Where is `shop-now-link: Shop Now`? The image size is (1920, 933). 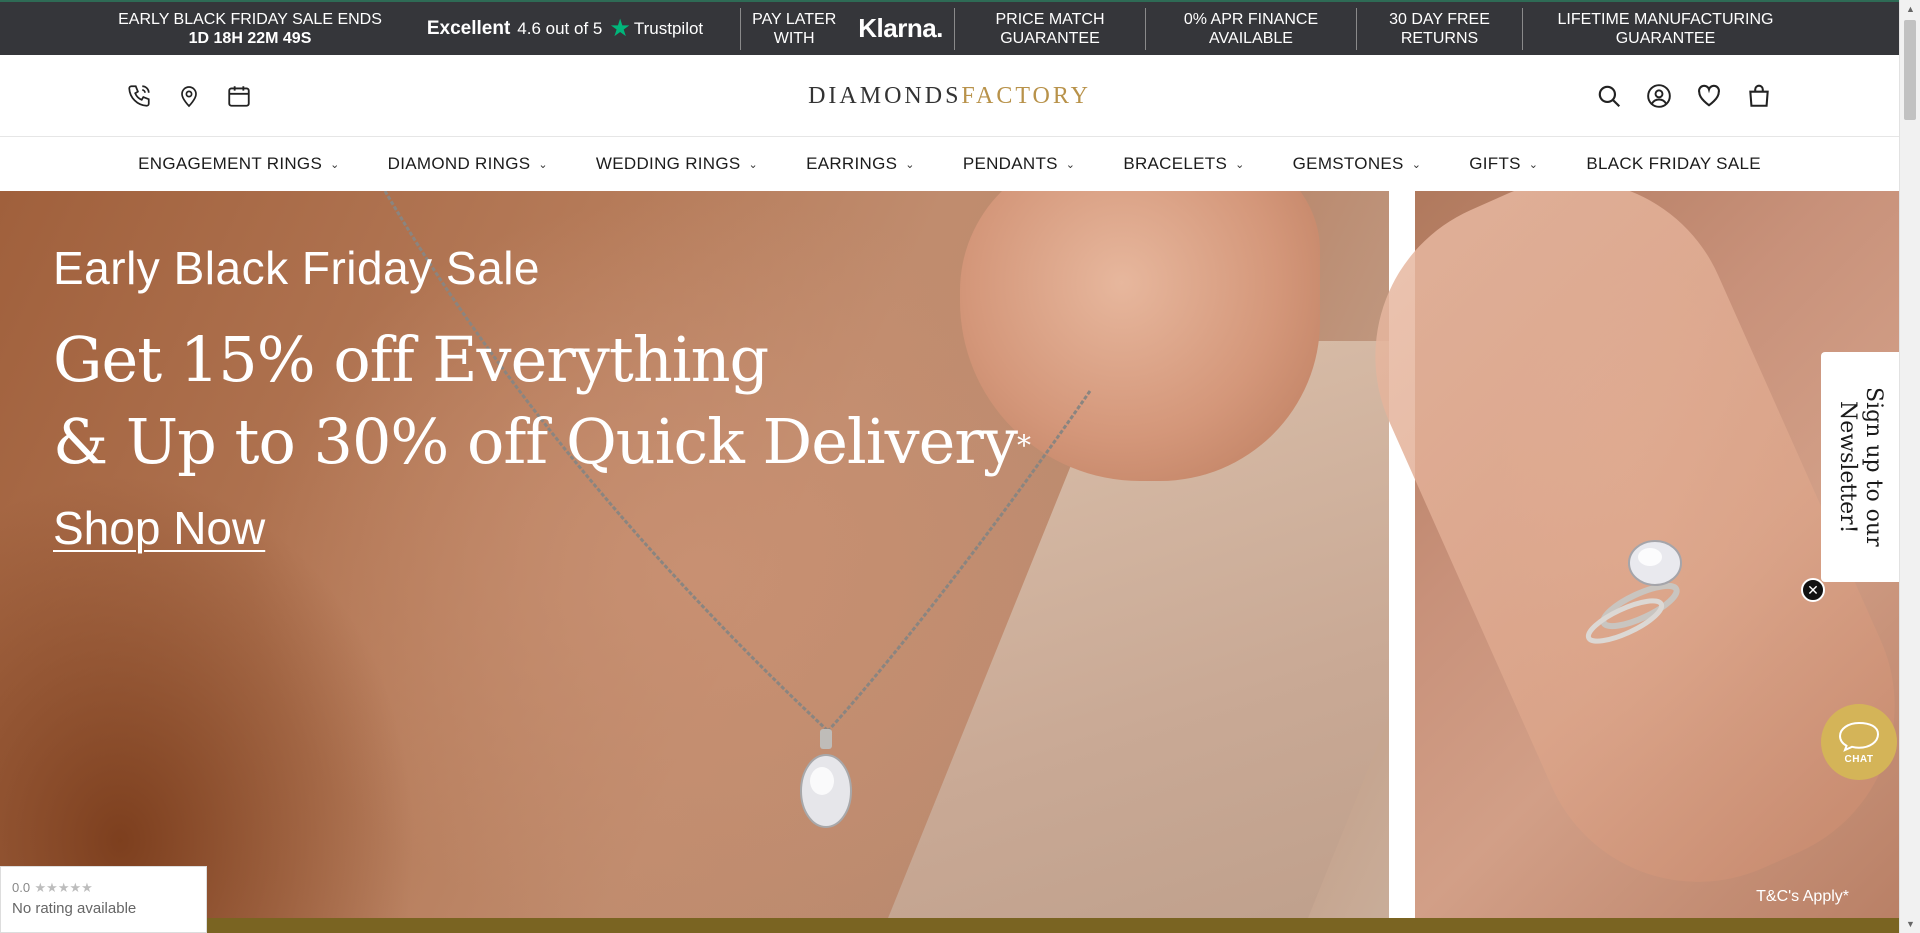
shop-now-link: Shop Now is located at coordinates (159, 528).